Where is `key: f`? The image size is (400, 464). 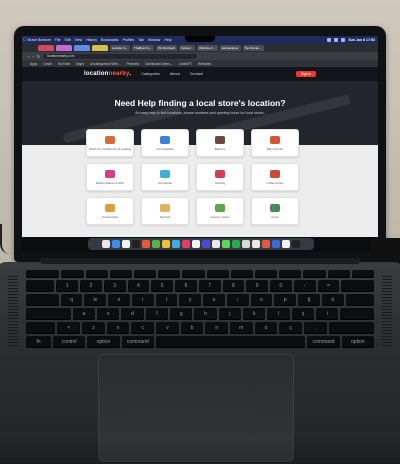
key: f is located at coordinates (157, 314).